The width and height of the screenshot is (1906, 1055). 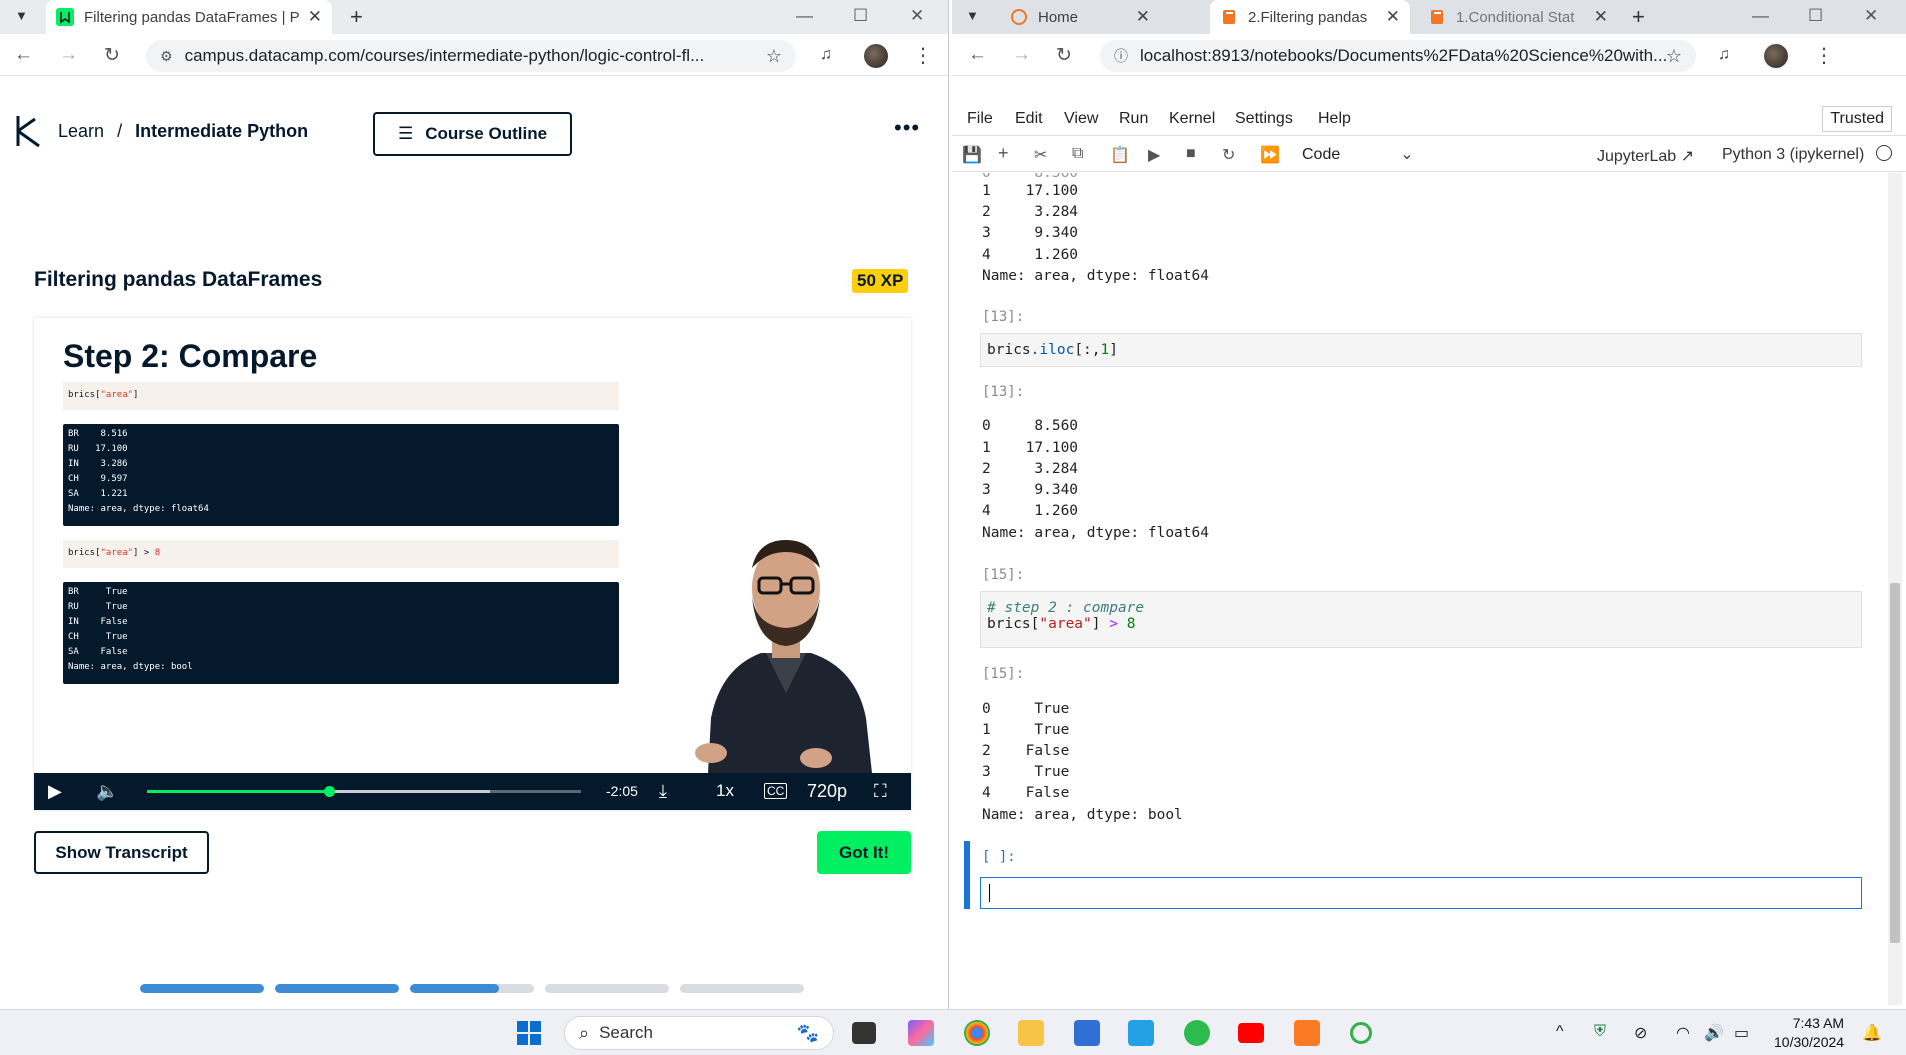 I want to click on menu-file: File, so click(x=980, y=119).